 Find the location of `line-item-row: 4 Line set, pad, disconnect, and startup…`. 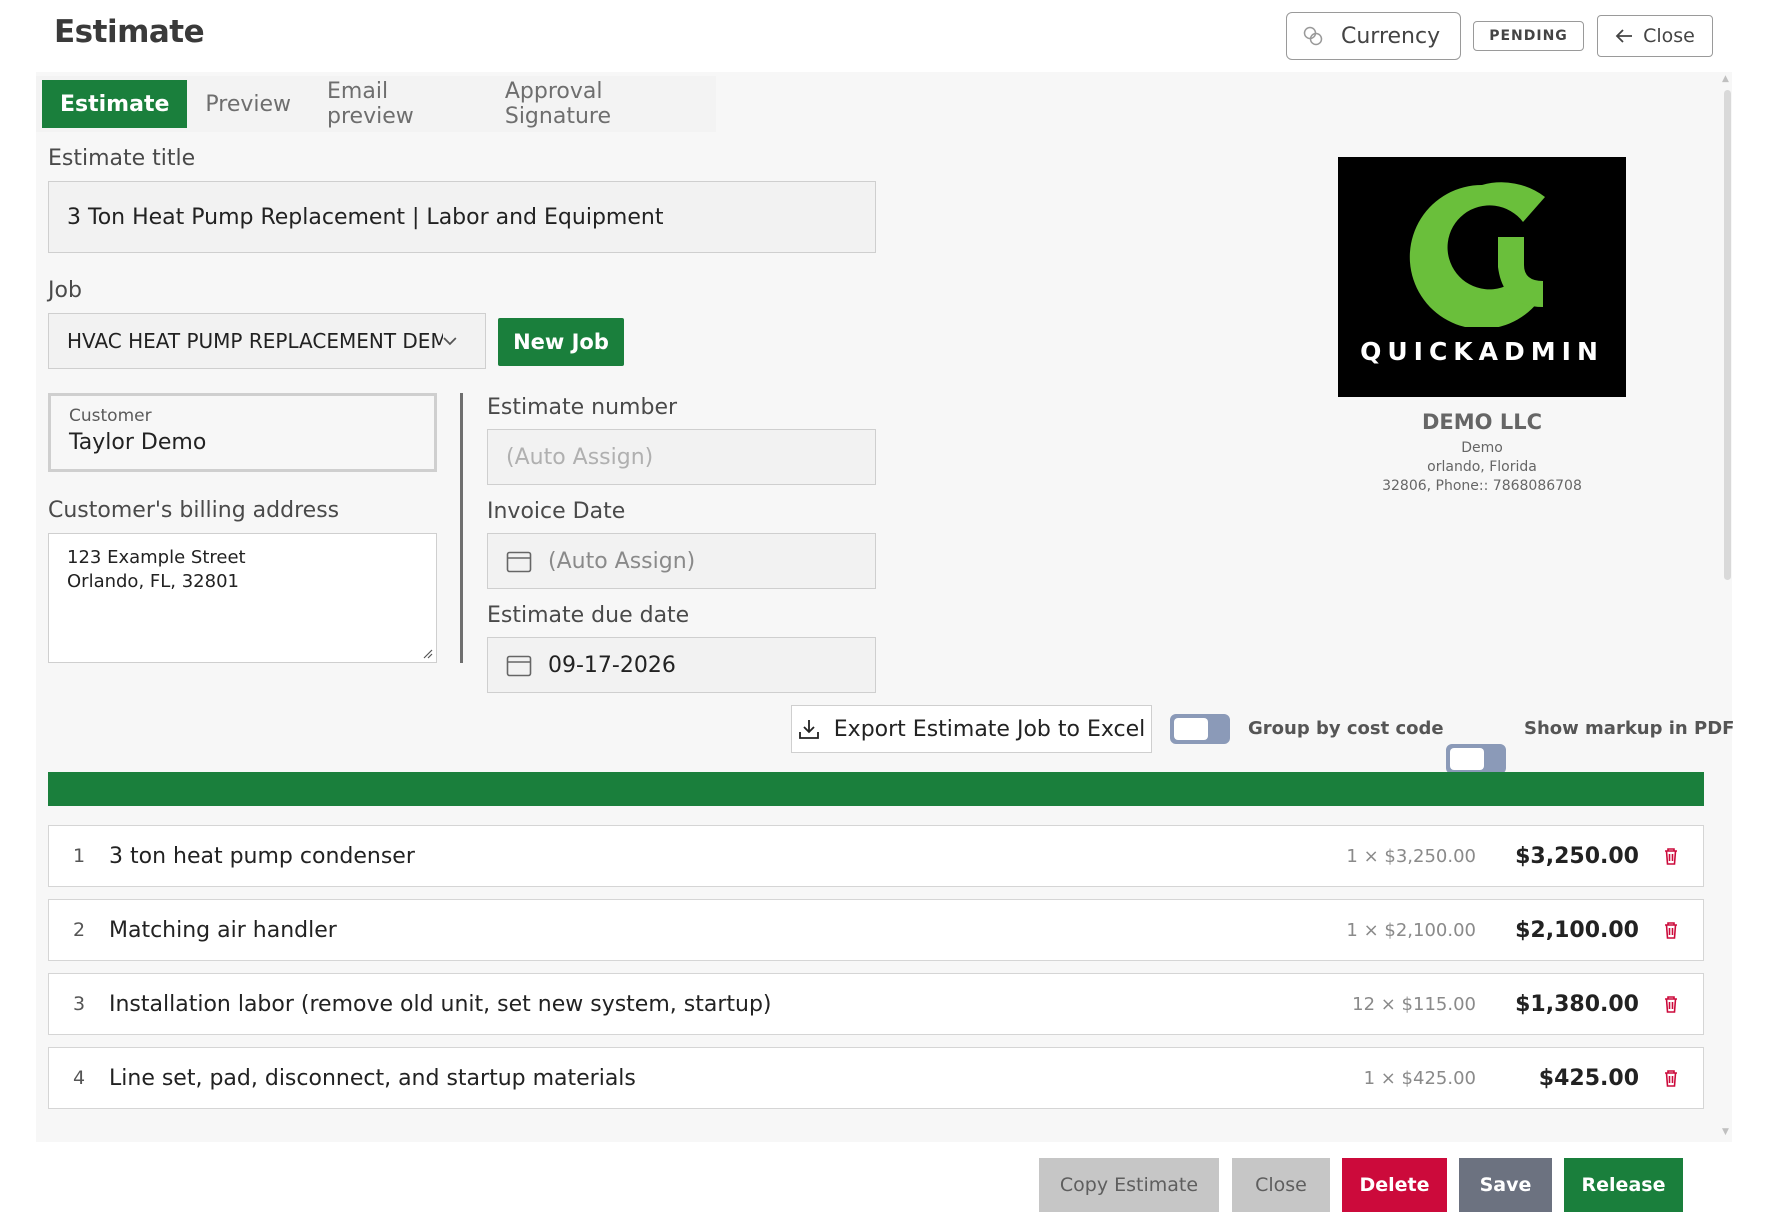

line-item-row: 4 Line set, pad, disconnect, and startup… is located at coordinates (876, 1078).